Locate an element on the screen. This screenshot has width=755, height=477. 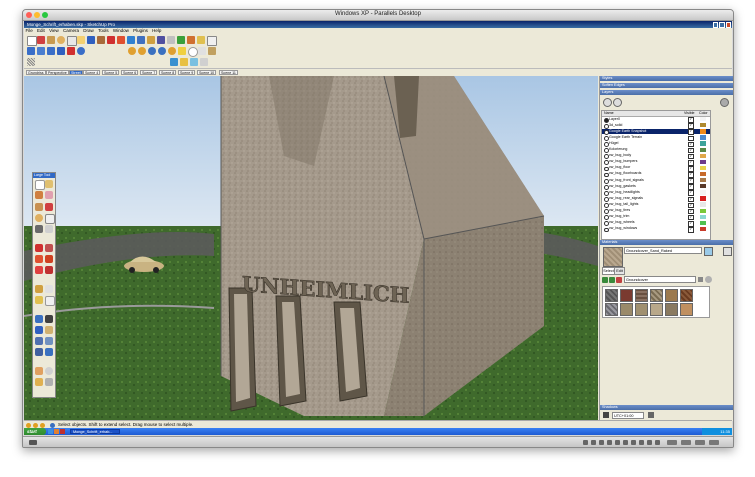
menu-plugins: Plugins is located at coordinates (140, 30).